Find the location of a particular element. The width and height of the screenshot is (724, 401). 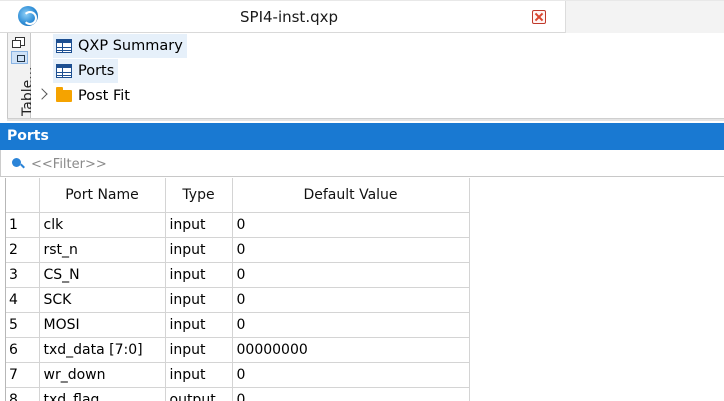

close-icon is located at coordinates (539, 17).